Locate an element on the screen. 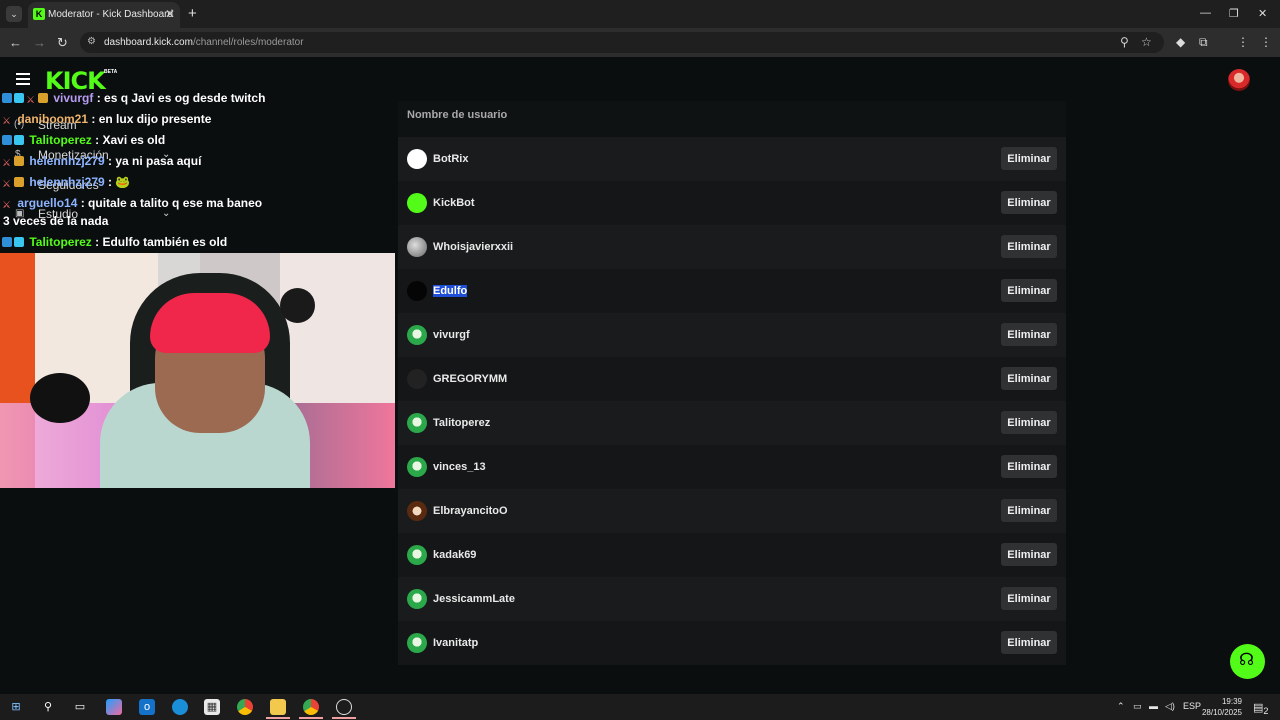 The width and height of the screenshot is (1280, 720). video-hair is located at coordinates (210, 323).